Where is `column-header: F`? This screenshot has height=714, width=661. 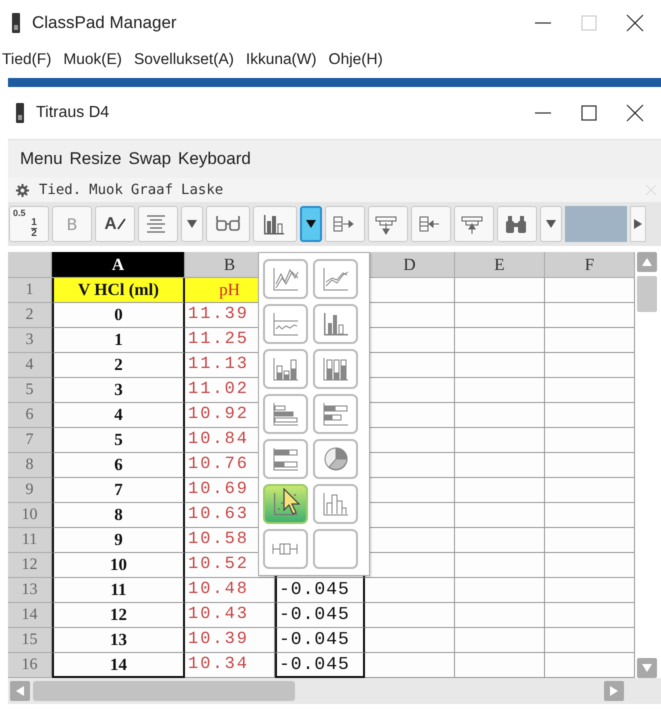
column-header: F is located at coordinates (590, 265).